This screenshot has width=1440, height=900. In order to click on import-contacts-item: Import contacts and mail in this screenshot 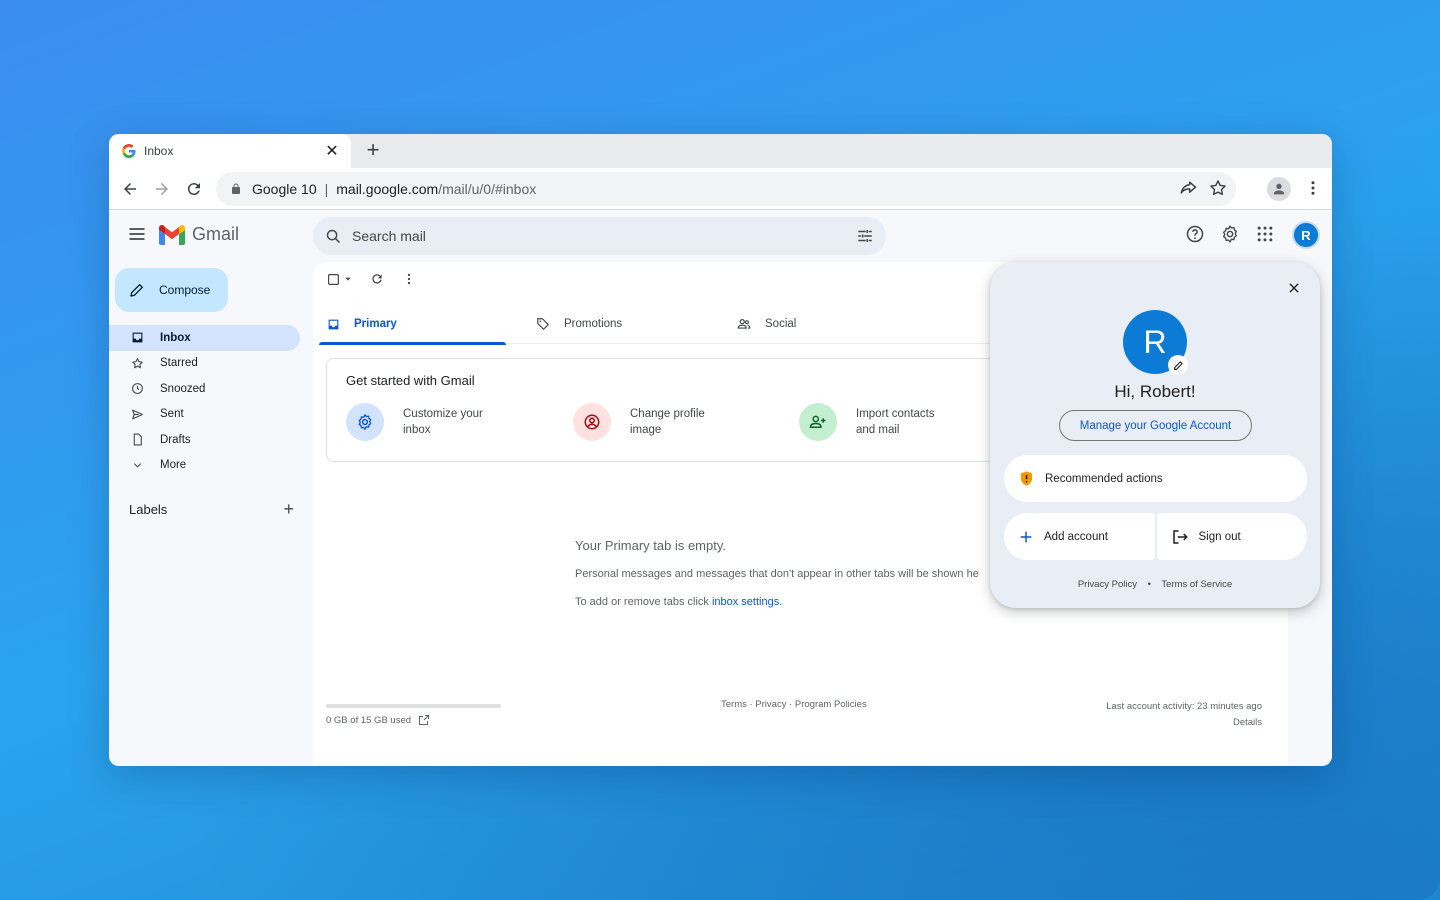, I will do `click(877, 422)`.